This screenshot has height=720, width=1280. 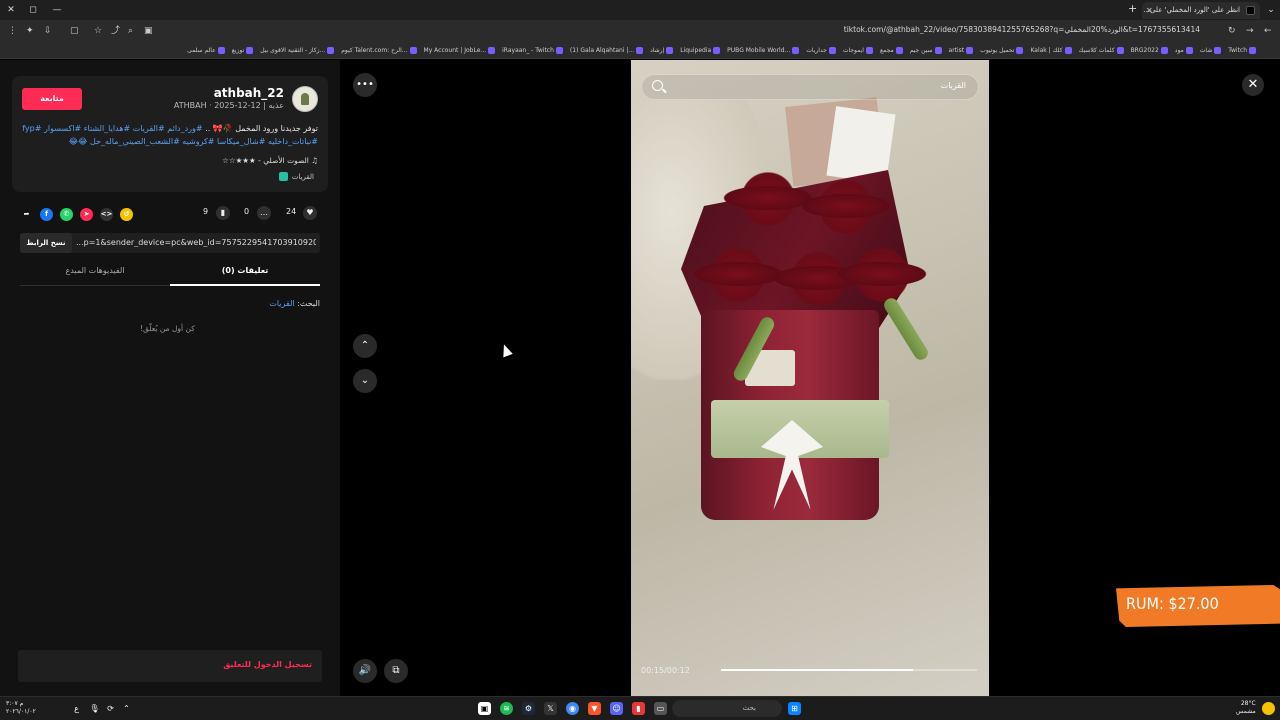 I want to click on menu-icon: ⋮, so click(x=12, y=31).